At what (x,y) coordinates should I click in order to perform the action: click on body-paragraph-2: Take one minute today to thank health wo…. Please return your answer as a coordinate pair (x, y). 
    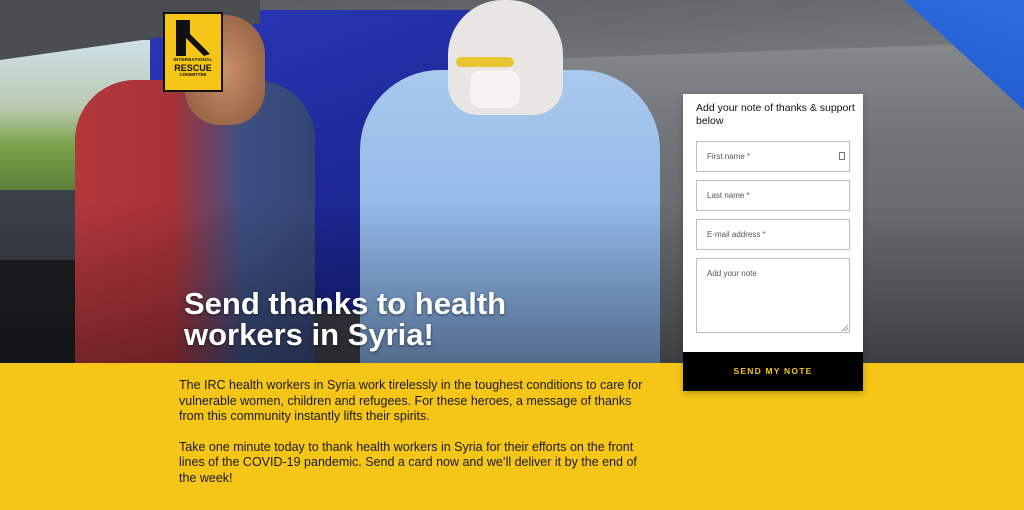
    Looking at the image, I should click on (408, 462).